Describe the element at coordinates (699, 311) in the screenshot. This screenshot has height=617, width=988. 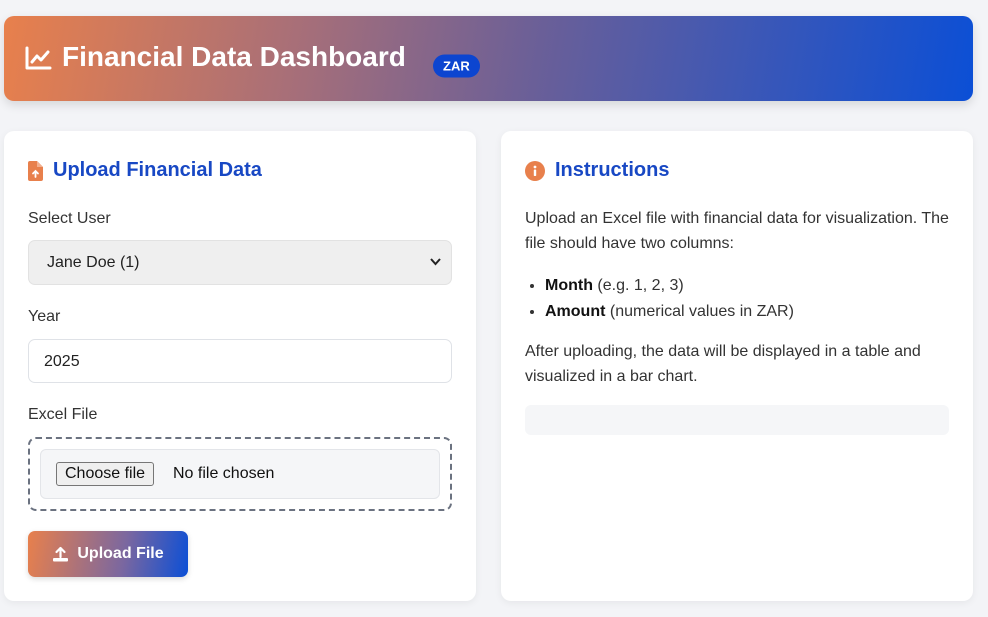
I see `column-desc: (numerical values in ZAR)` at that location.